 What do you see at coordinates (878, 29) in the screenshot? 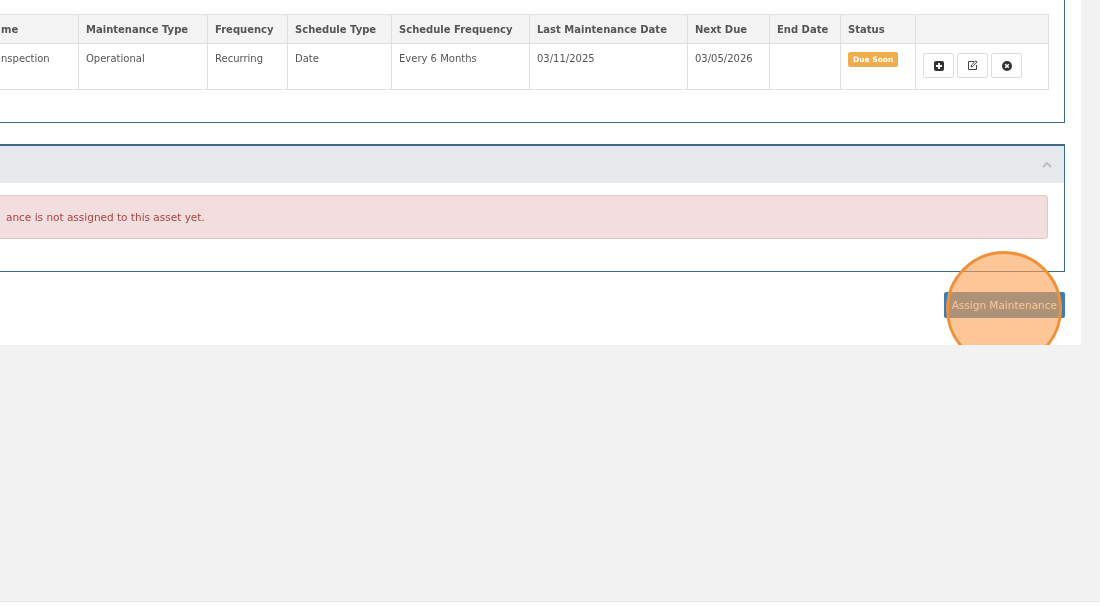
I see `column-header: Status` at bounding box center [878, 29].